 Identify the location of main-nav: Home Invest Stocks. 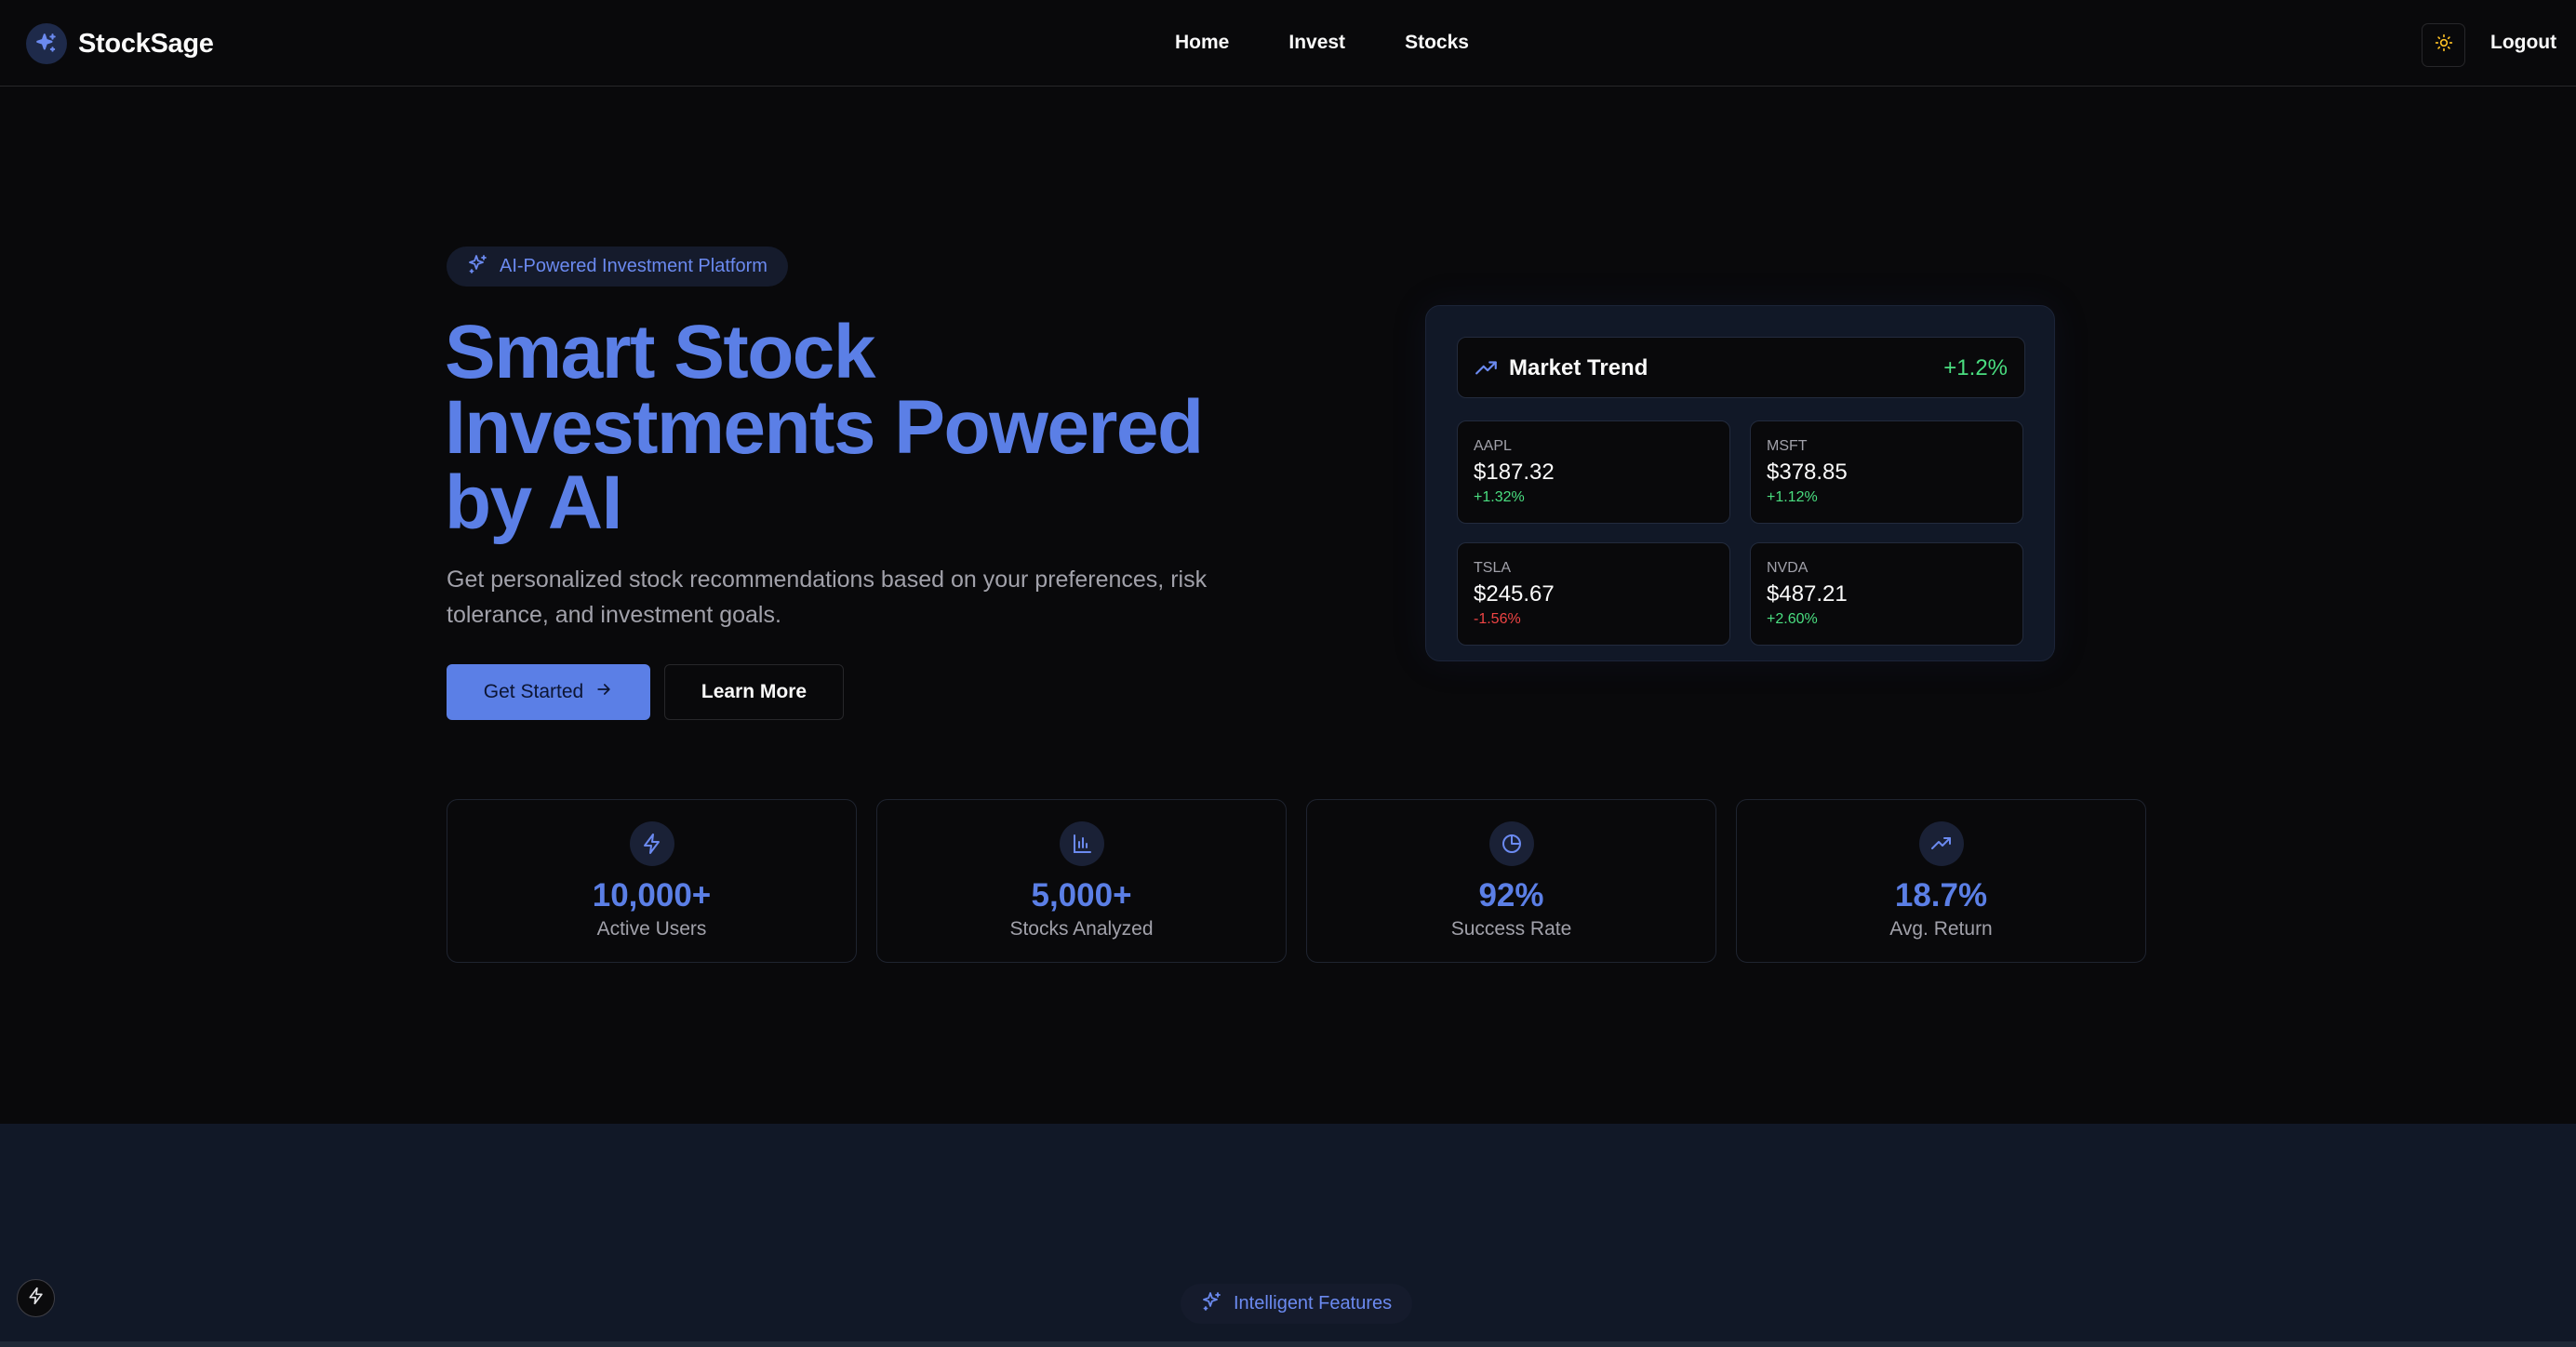
(1322, 43).